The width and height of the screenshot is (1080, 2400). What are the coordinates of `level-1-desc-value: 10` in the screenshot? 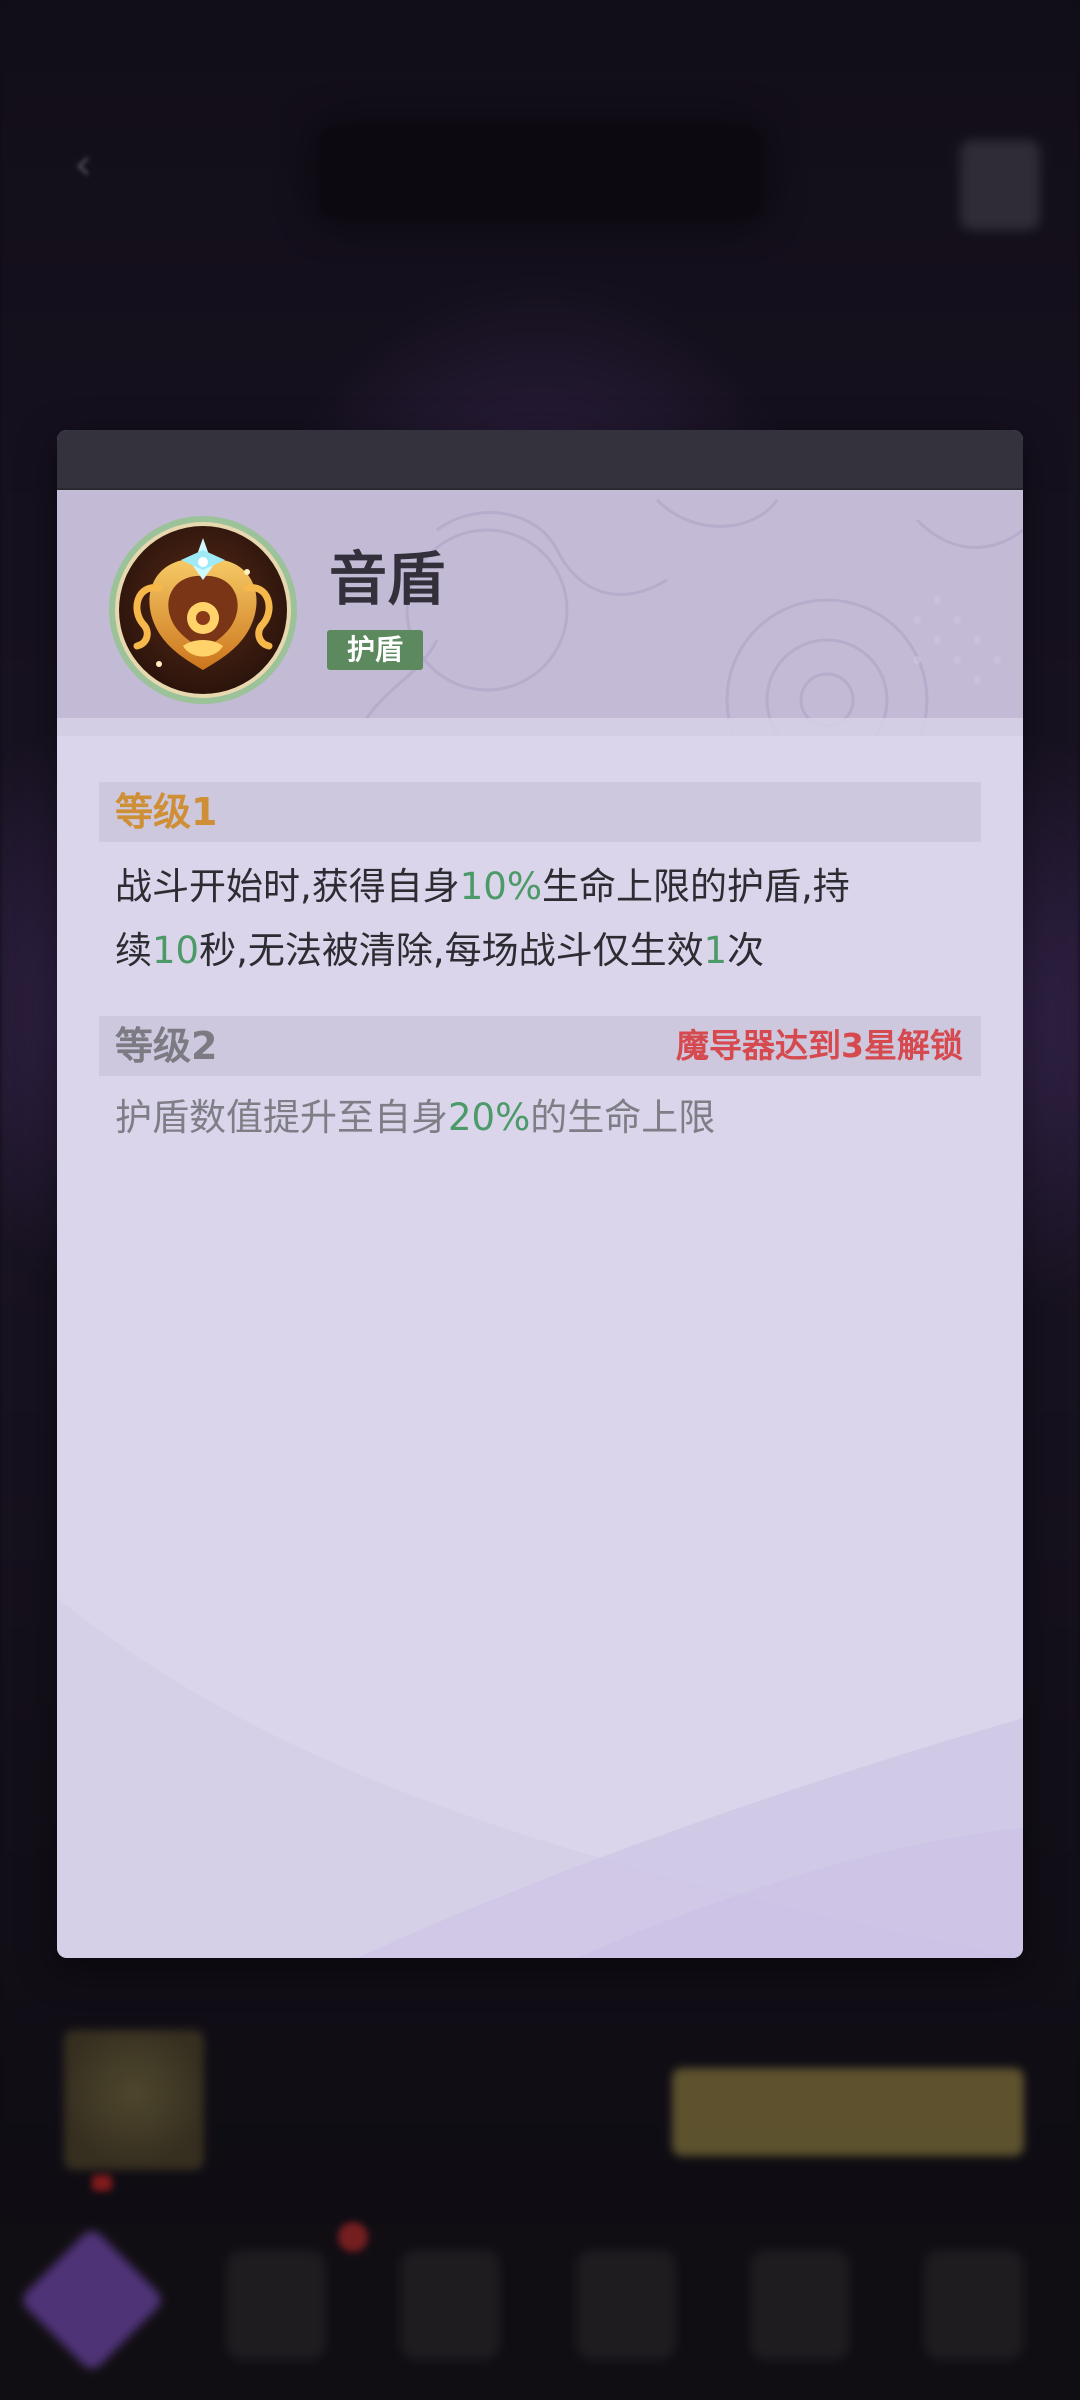 It's located at (176, 950).